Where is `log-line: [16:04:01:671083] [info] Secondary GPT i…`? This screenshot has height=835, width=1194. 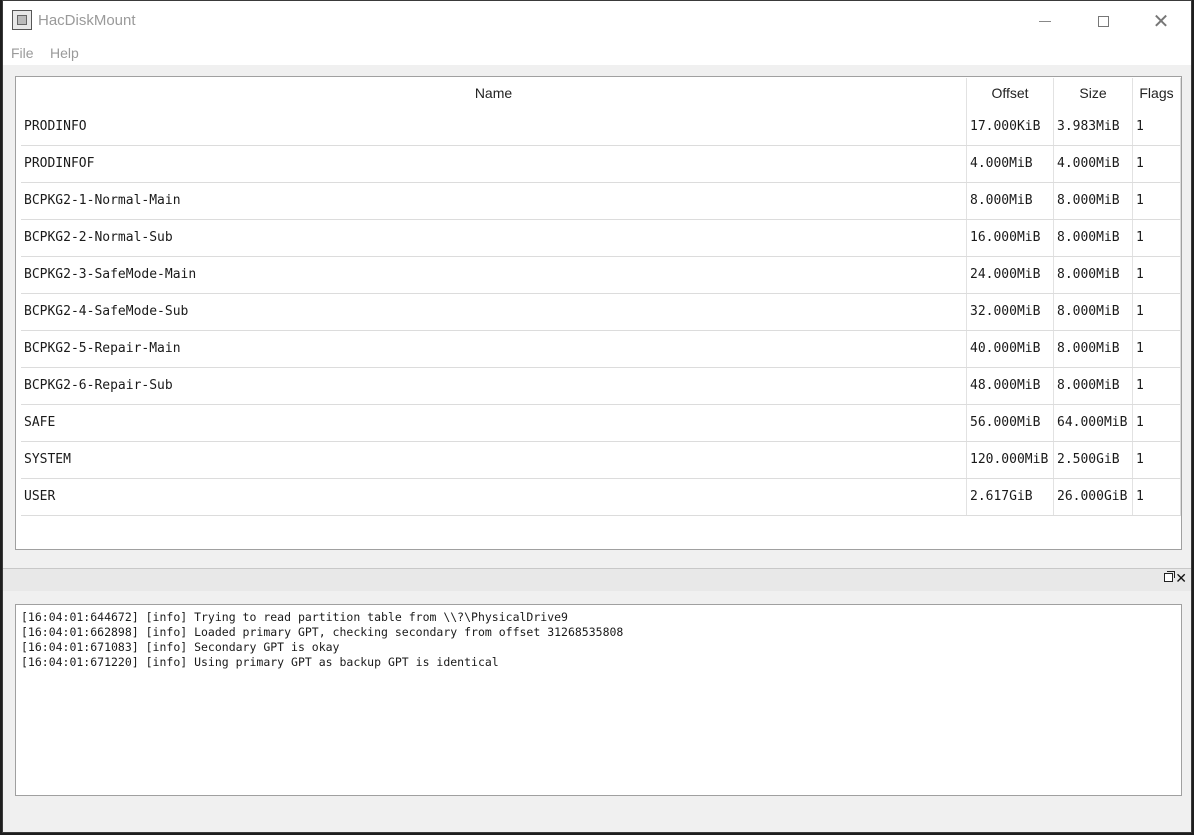 log-line: [16:04:01:671083] [info] Secondary GPT i… is located at coordinates (180, 647).